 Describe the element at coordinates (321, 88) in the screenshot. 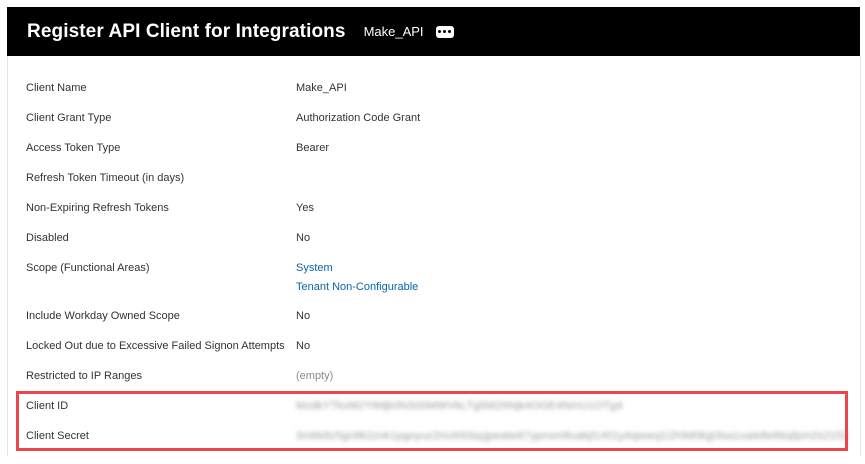

I see `field-value: Make_API` at that location.